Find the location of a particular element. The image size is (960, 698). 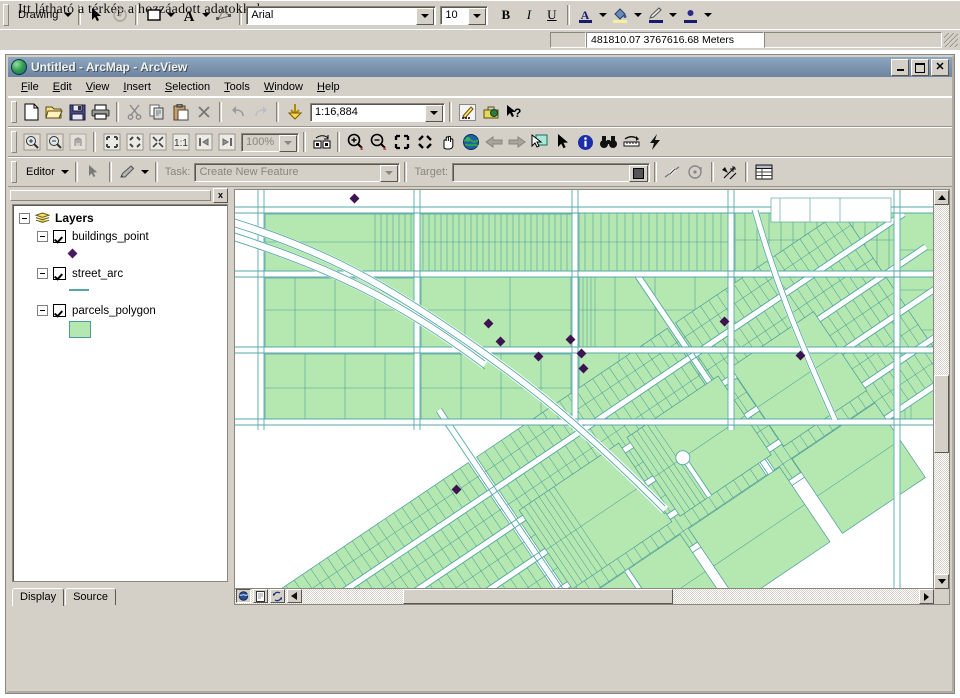

layout-view-icon is located at coordinates (260, 596).